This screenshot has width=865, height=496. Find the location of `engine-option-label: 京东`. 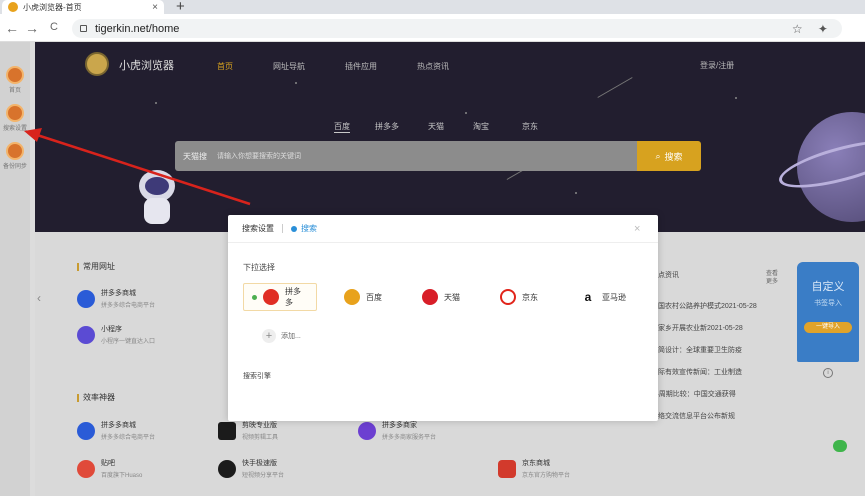

engine-option-label: 京东 is located at coordinates (530, 297).